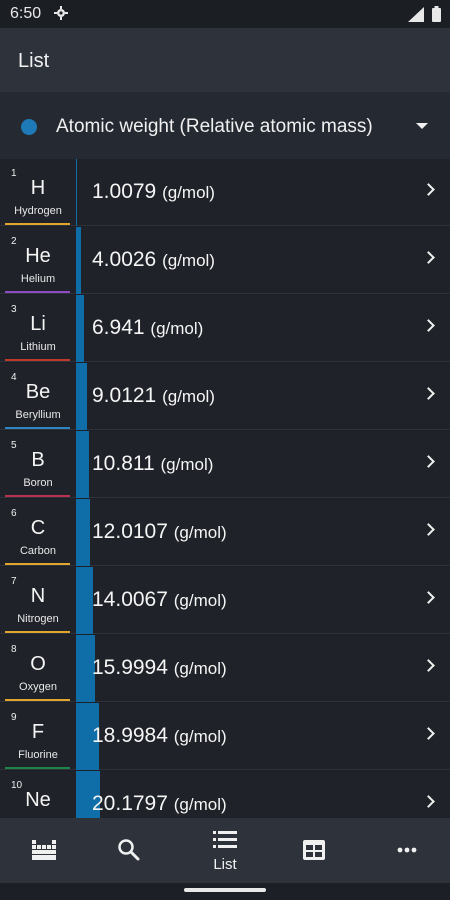 Image resolution: width=450 pixels, height=900 pixels. What do you see at coordinates (38, 800) in the screenshot?
I see `element-symbol: Ne` at bounding box center [38, 800].